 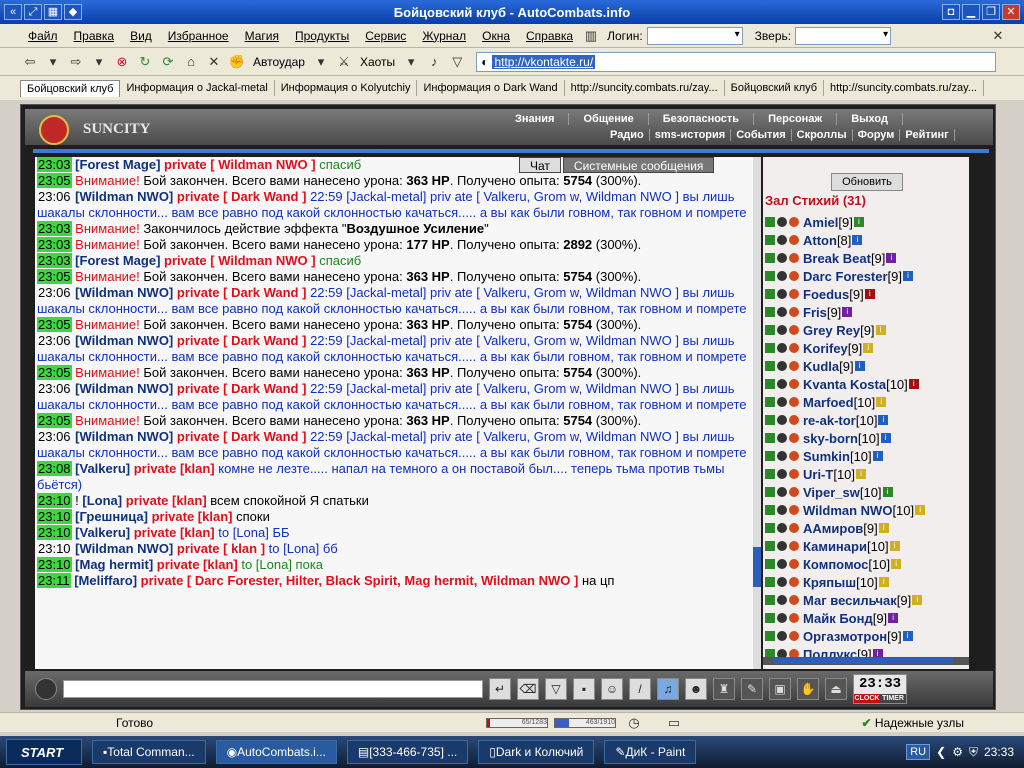 I want to click on user-name: Wildman NWO, so click(x=847, y=510).